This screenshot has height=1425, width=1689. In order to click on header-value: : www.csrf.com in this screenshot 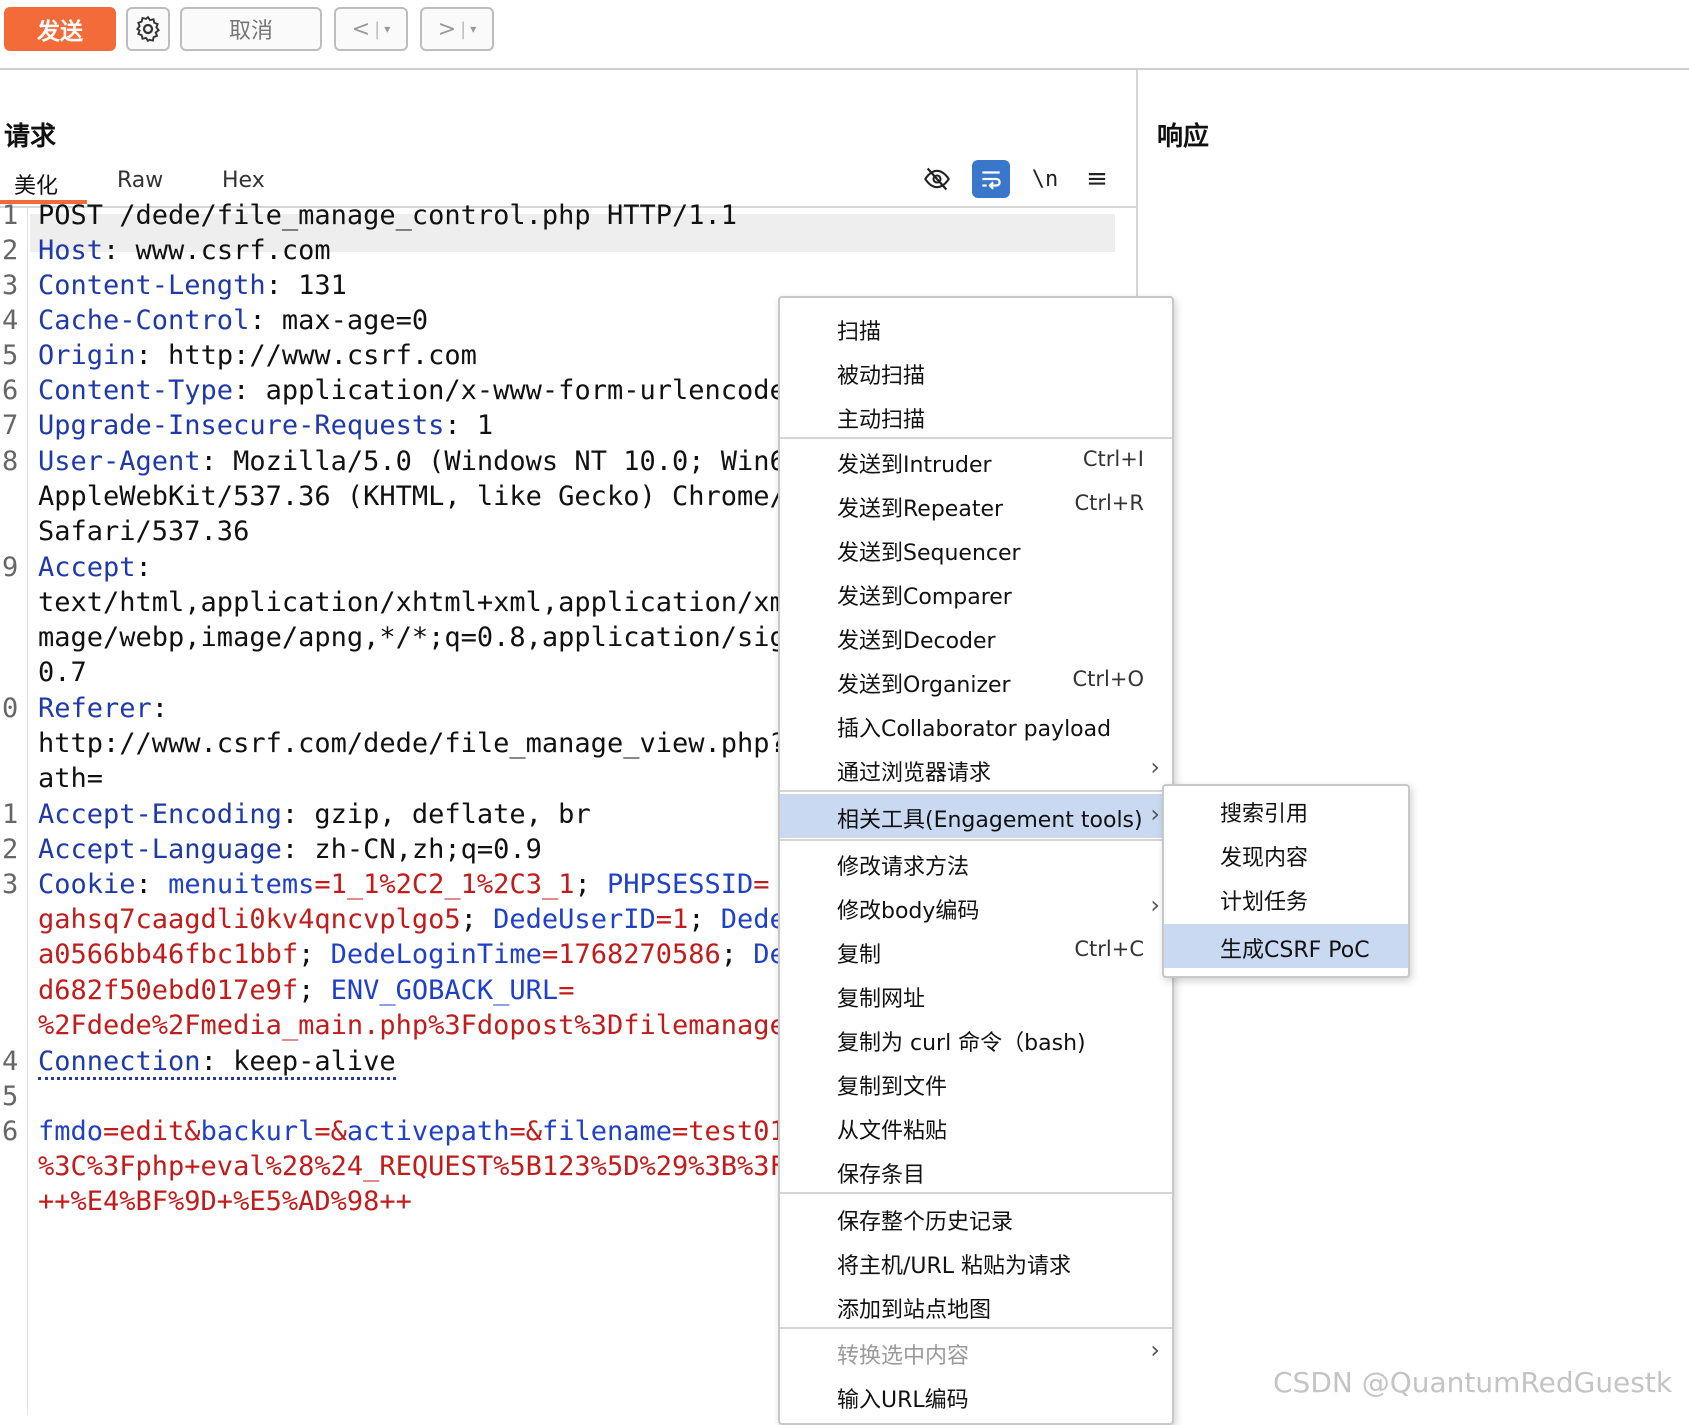, I will do `click(217, 250)`.